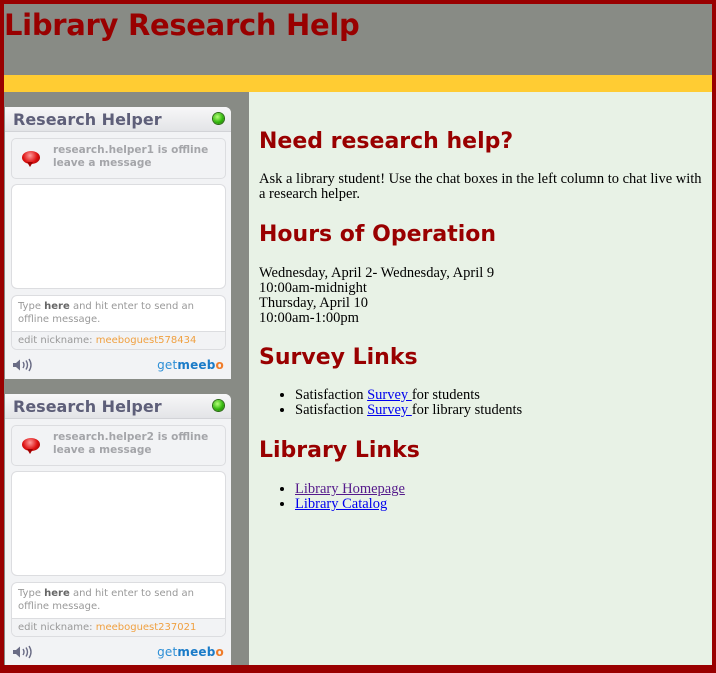 Image resolution: width=716 pixels, height=673 pixels. I want to click on survey-item: Satisfaction Survey for students, so click(408, 395).